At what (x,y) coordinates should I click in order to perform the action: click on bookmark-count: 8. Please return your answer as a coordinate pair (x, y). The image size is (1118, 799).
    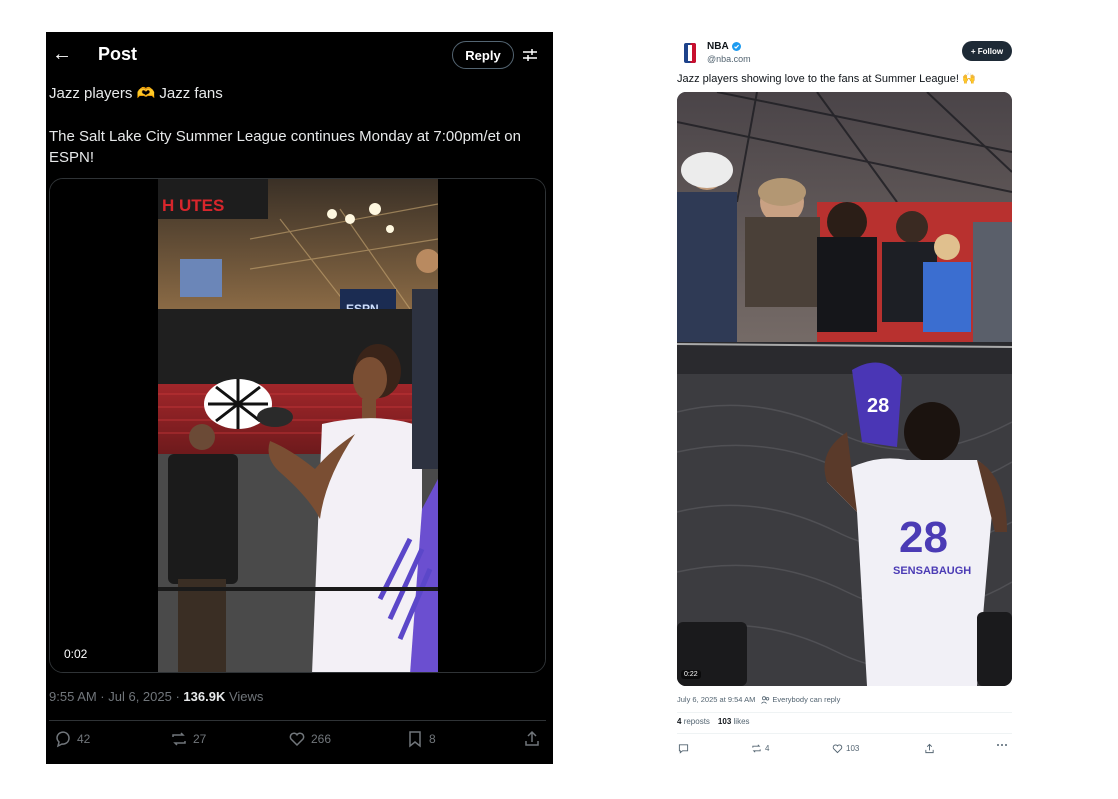
    Looking at the image, I should click on (432, 739).